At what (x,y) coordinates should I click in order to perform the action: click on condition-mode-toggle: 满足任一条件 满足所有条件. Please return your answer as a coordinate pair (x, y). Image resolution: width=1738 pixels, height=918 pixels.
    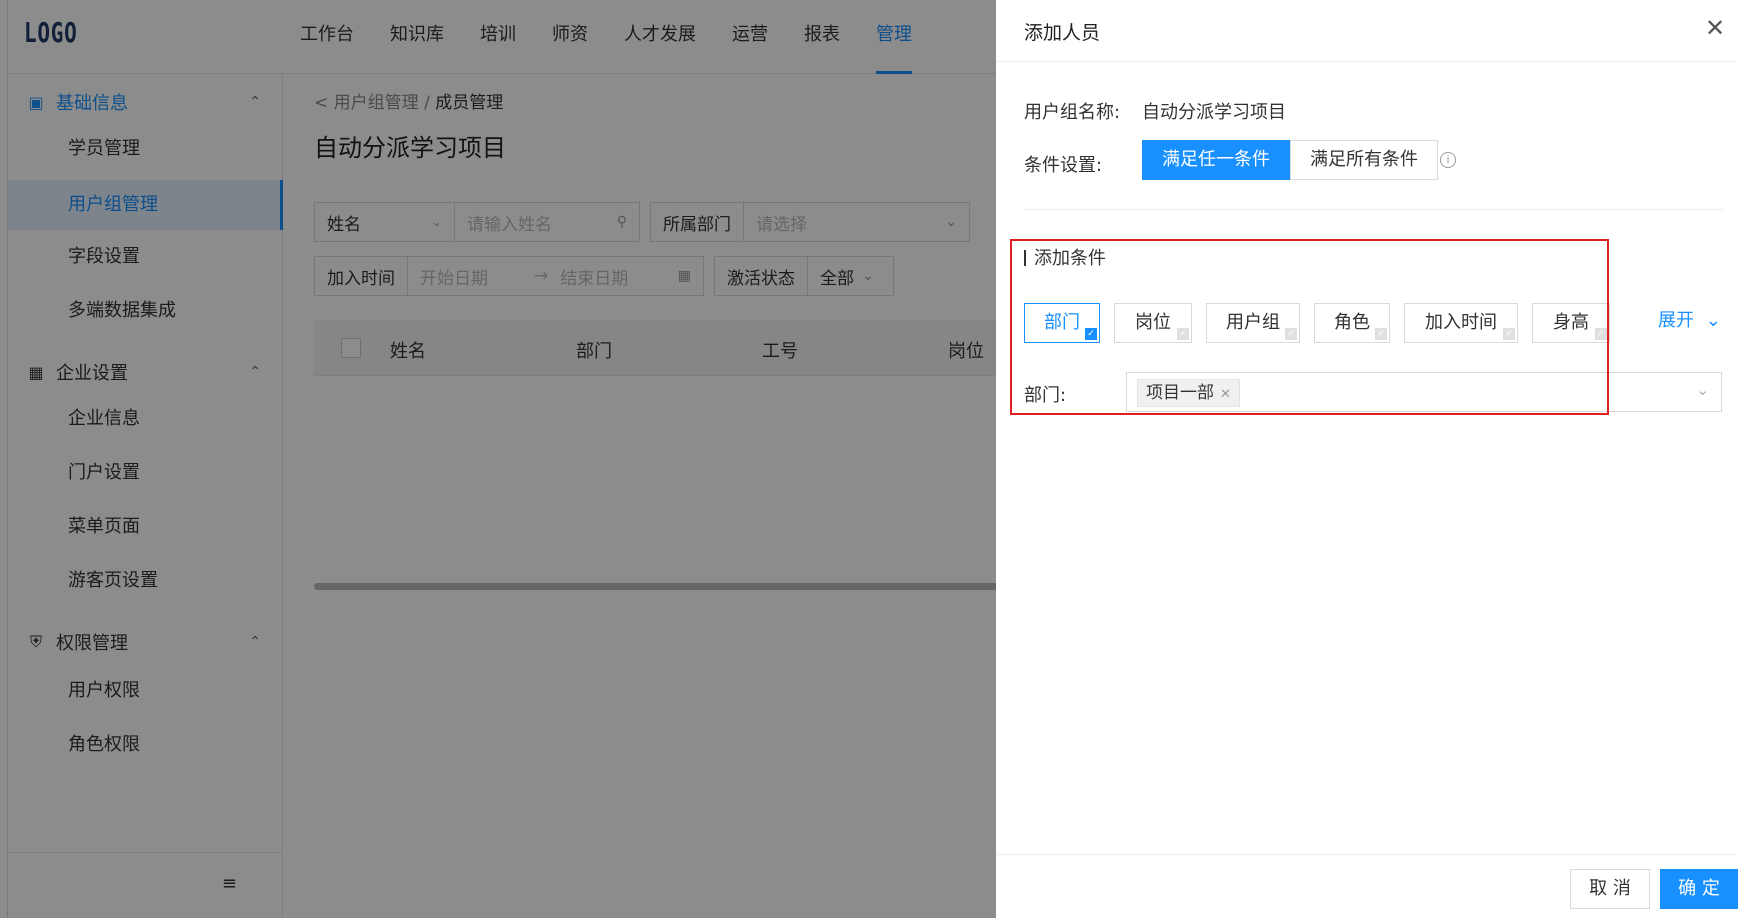
    Looking at the image, I should click on (1290, 160).